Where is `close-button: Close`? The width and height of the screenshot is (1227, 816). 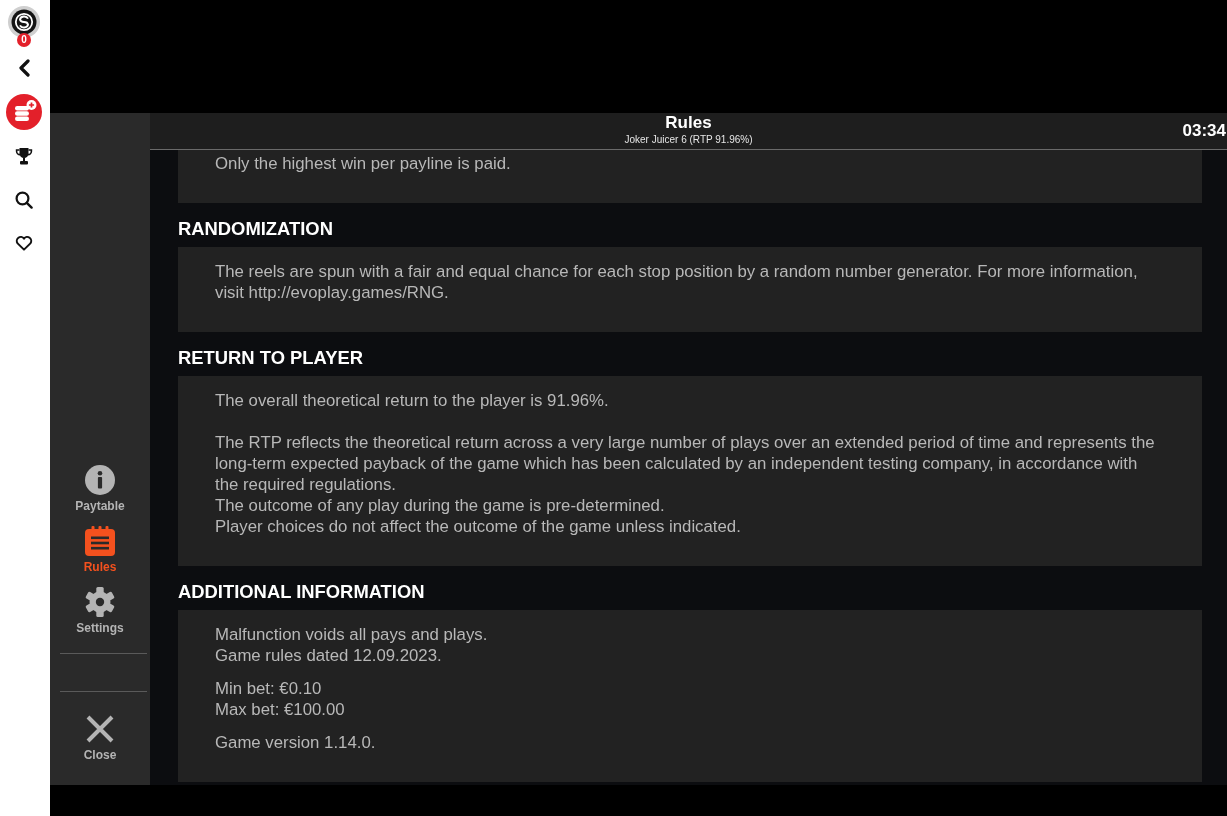 close-button: Close is located at coordinates (100, 738).